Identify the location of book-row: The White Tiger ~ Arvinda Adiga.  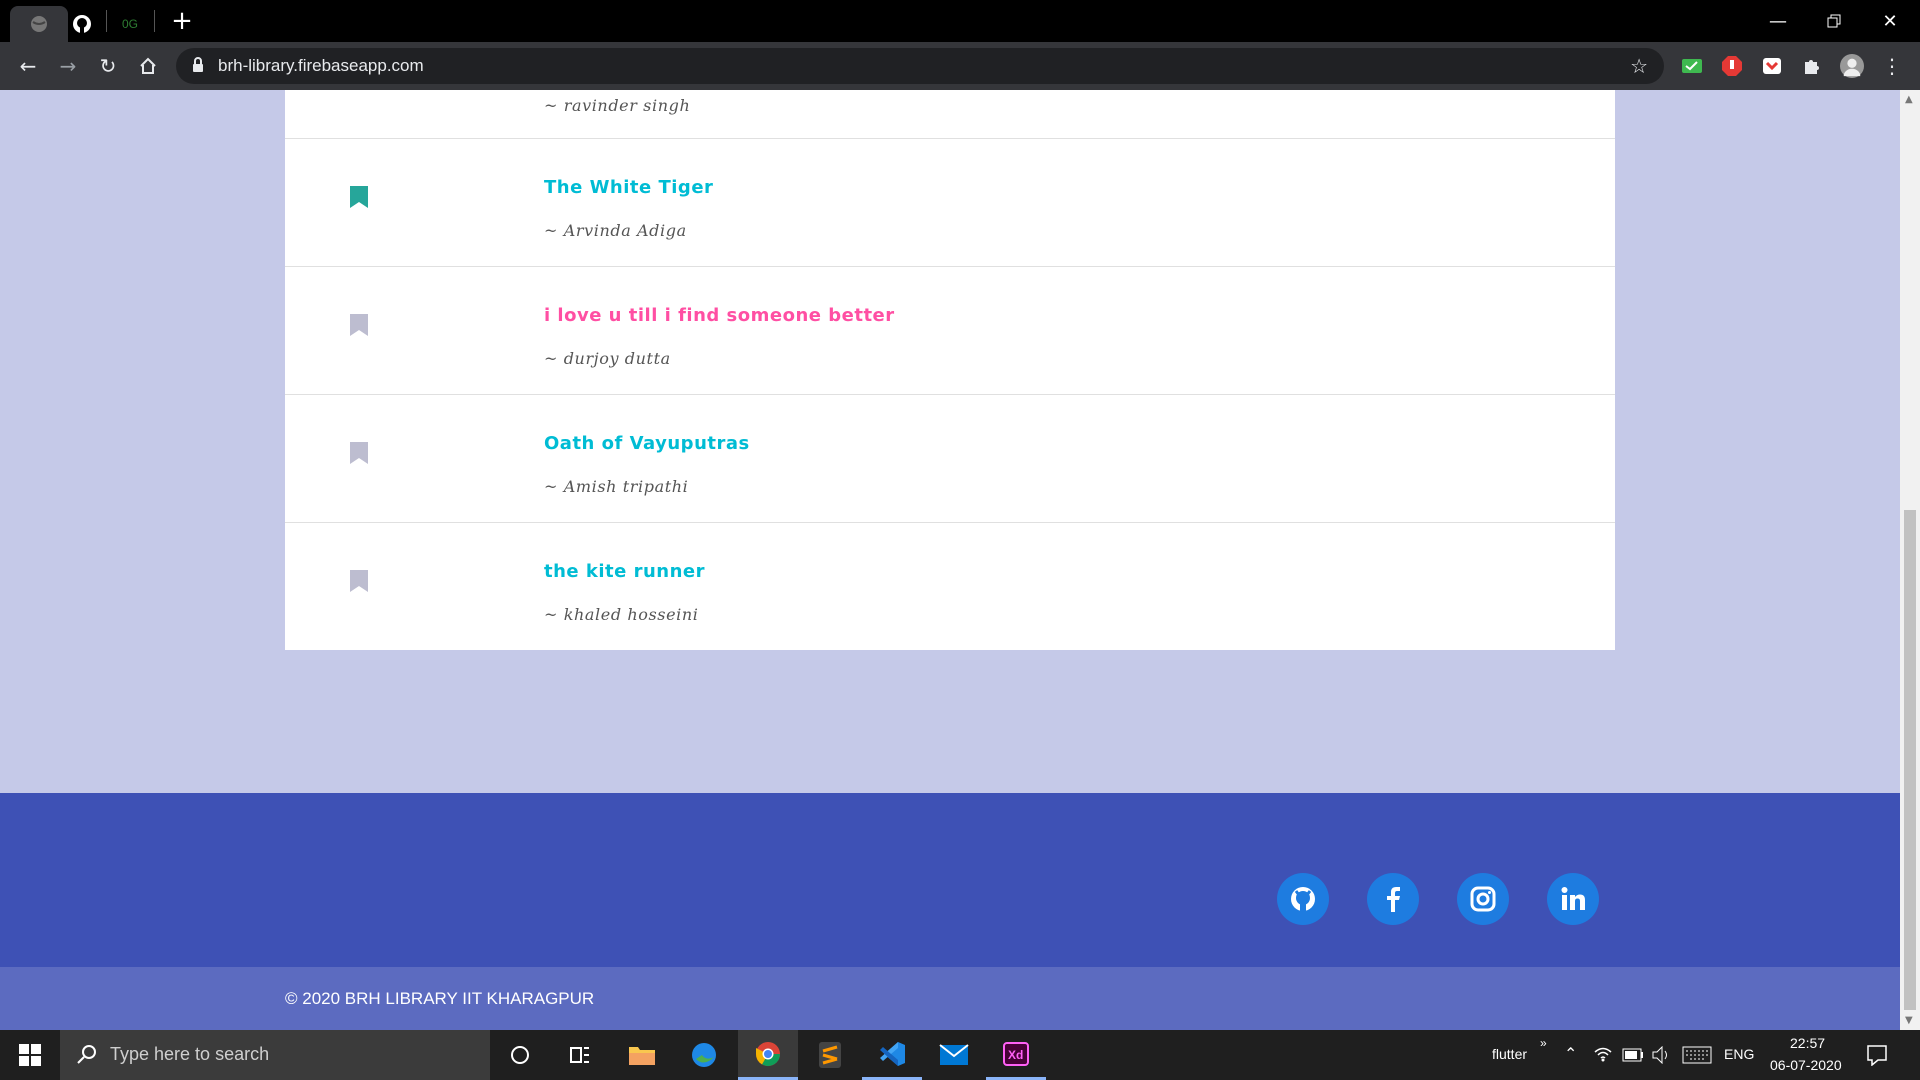
(950, 202).